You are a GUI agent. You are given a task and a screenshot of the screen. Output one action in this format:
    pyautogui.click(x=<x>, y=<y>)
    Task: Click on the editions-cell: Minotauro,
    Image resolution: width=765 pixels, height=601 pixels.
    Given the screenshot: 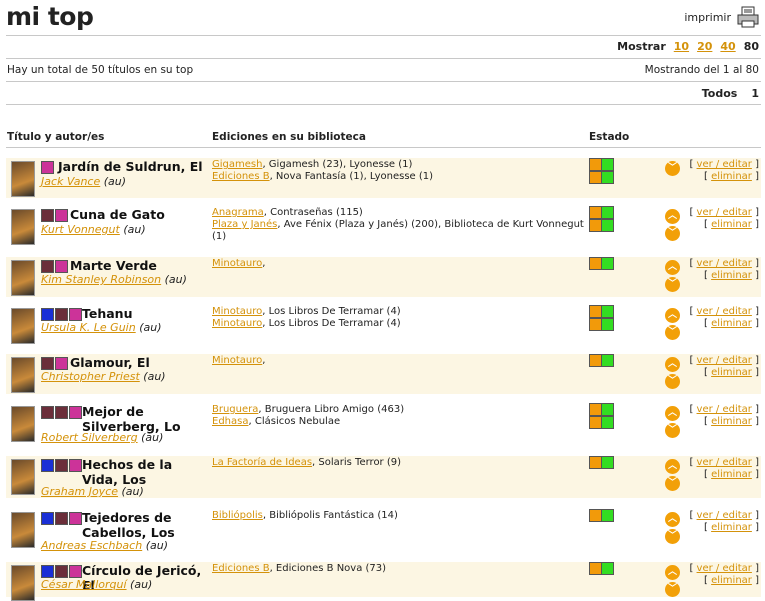 What is the action you would take?
    pyautogui.click(x=399, y=361)
    